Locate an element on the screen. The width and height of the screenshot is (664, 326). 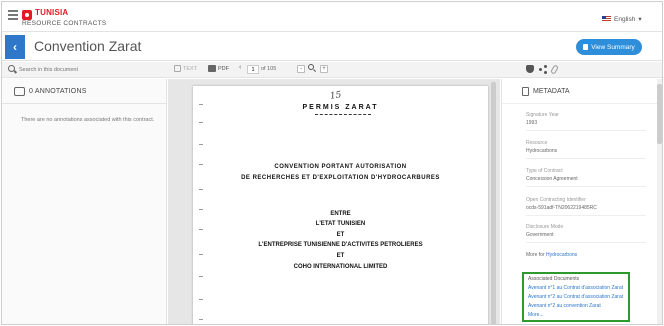
page-title: Convention Zarat is located at coordinates (88, 46).